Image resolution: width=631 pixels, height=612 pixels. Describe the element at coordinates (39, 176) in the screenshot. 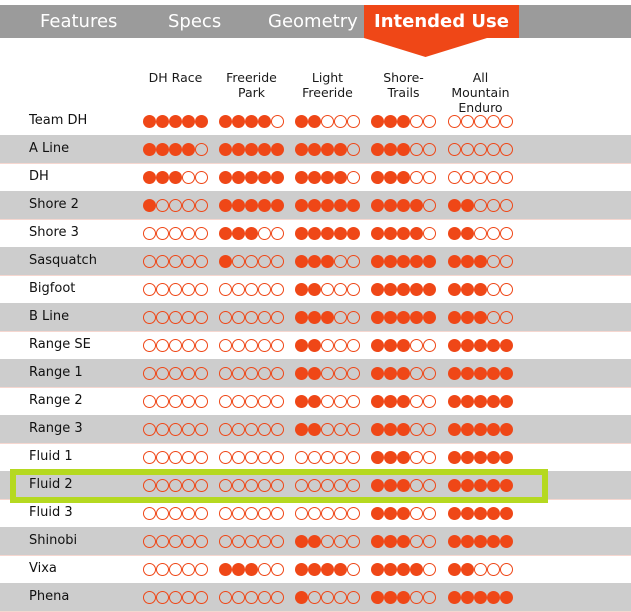

I see `row-label: DH` at that location.